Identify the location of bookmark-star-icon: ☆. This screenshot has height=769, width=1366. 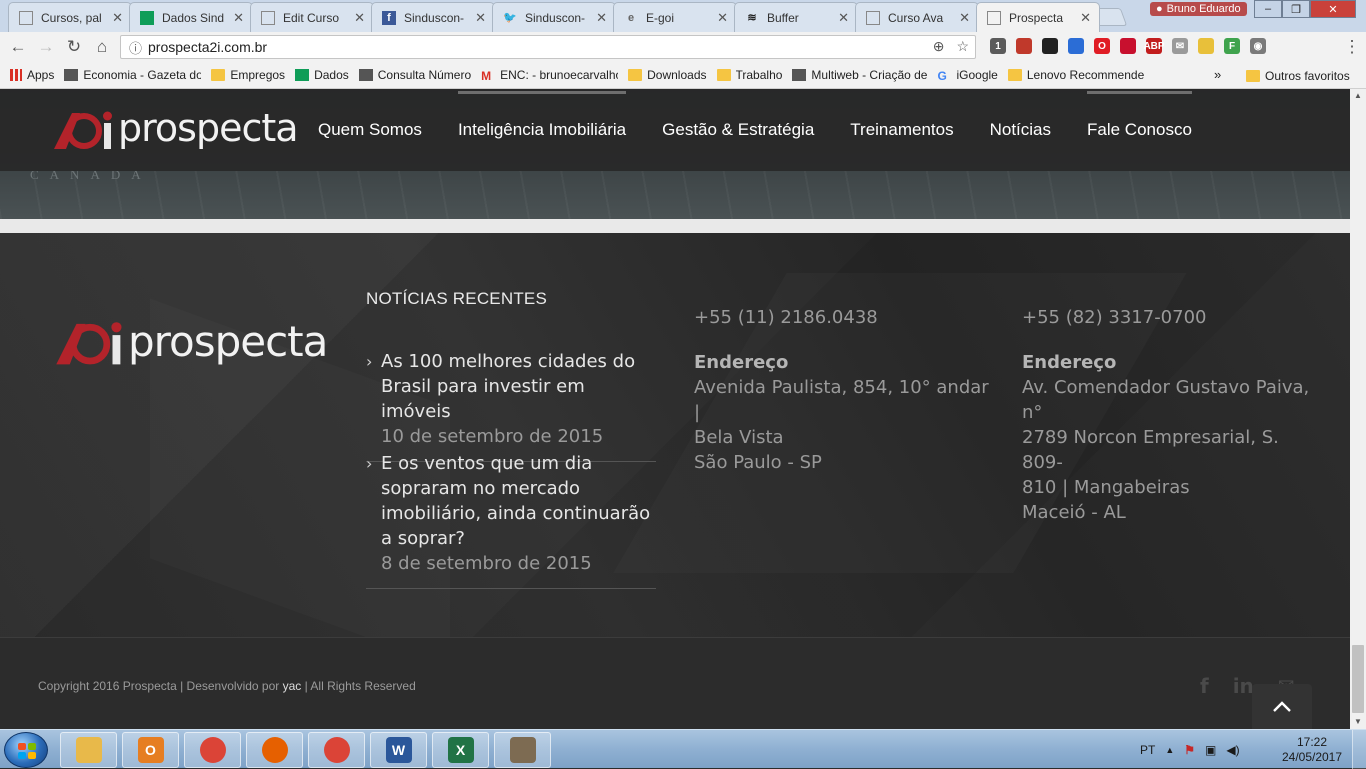
(962, 46).